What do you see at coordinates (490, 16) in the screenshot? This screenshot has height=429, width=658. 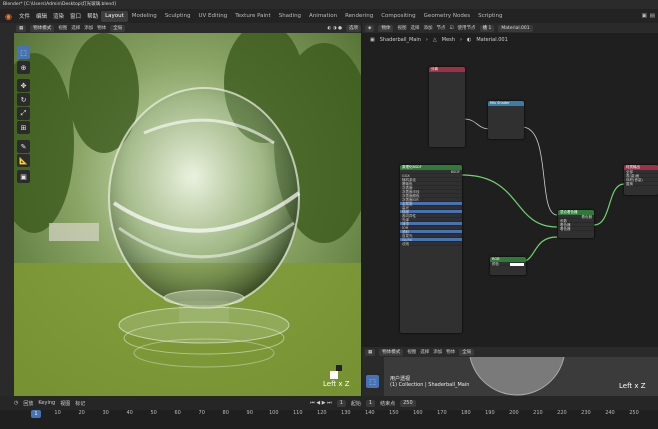 I see `tab-scripting: Scripting` at bounding box center [490, 16].